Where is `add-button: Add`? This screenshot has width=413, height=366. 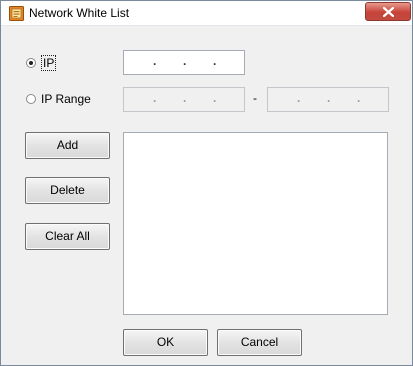 add-button: Add is located at coordinates (67, 145).